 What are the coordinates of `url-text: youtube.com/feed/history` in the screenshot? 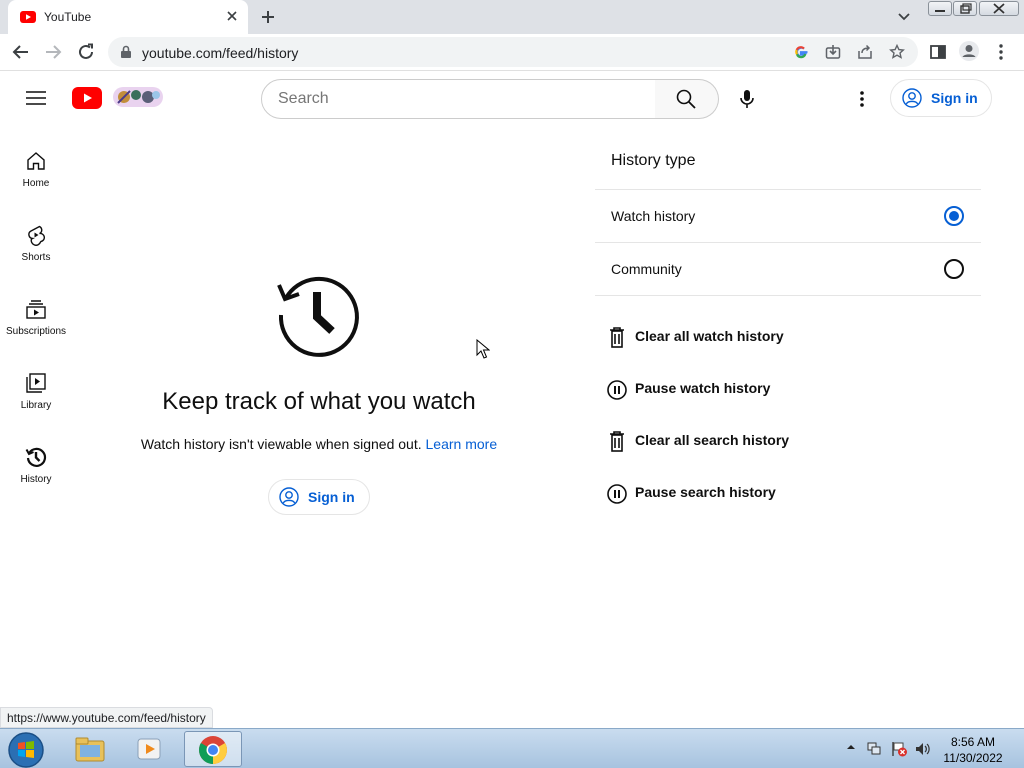 It's located at (220, 53).